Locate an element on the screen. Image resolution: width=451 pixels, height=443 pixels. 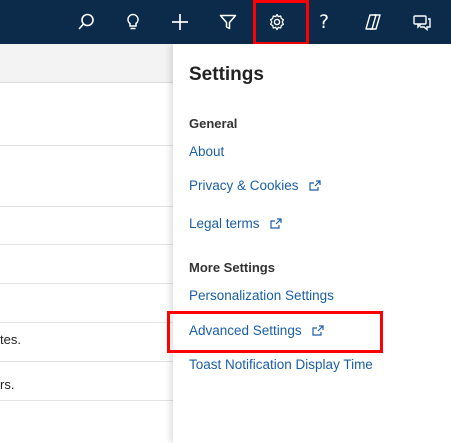
chat-button is located at coordinates (422, 22).